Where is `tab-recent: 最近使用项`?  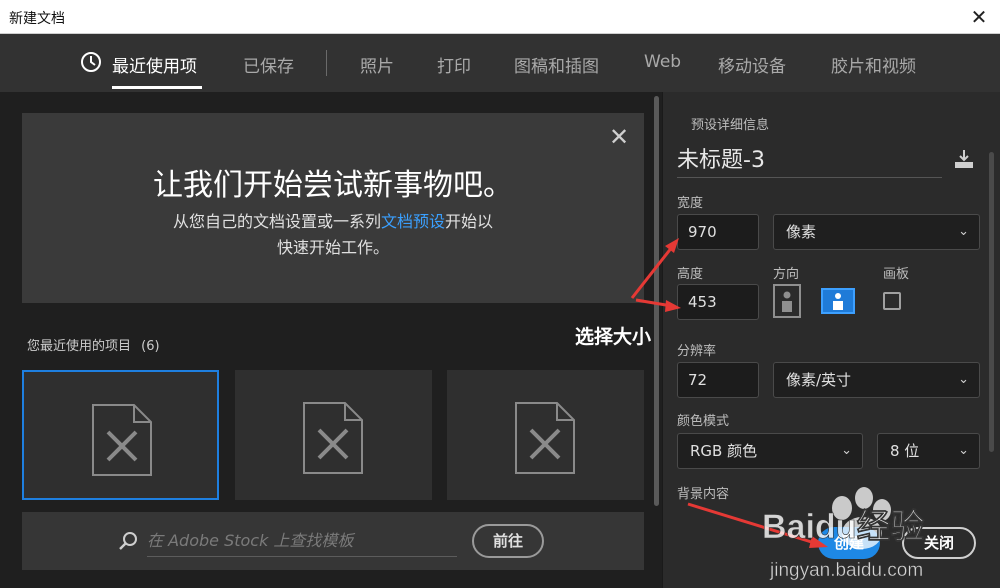 tab-recent: 最近使用项 is located at coordinates (154, 64).